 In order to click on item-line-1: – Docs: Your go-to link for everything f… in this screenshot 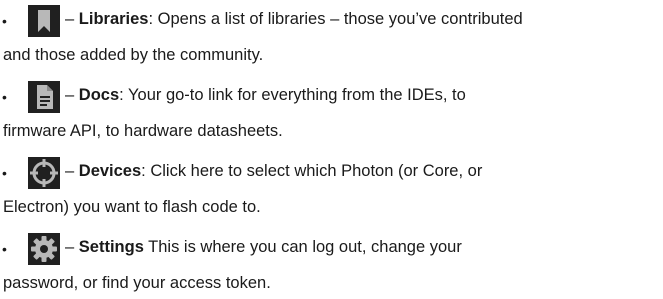, I will do `click(265, 95)`.